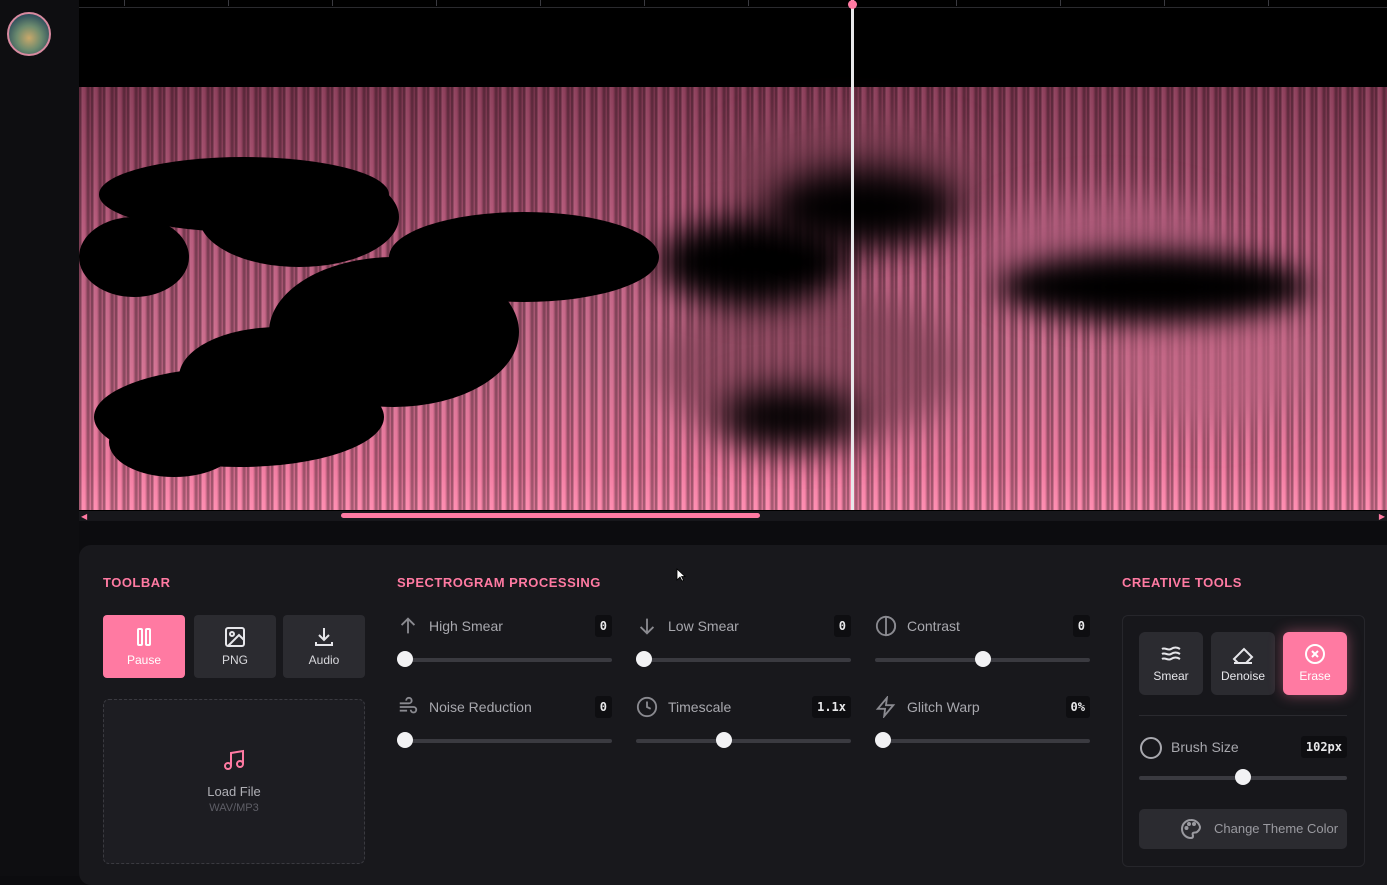 The height and width of the screenshot is (885, 1387). Describe the element at coordinates (235, 637) in the screenshot. I see `image-icon` at that location.